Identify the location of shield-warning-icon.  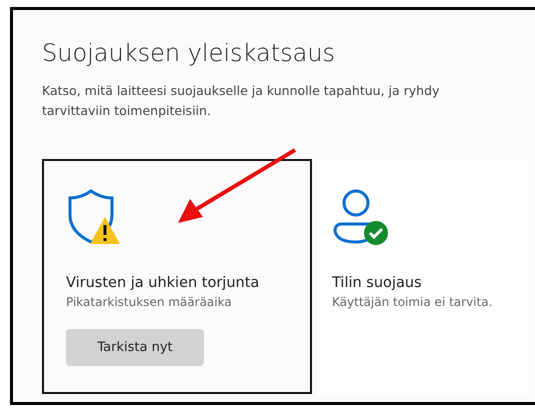
(93, 217).